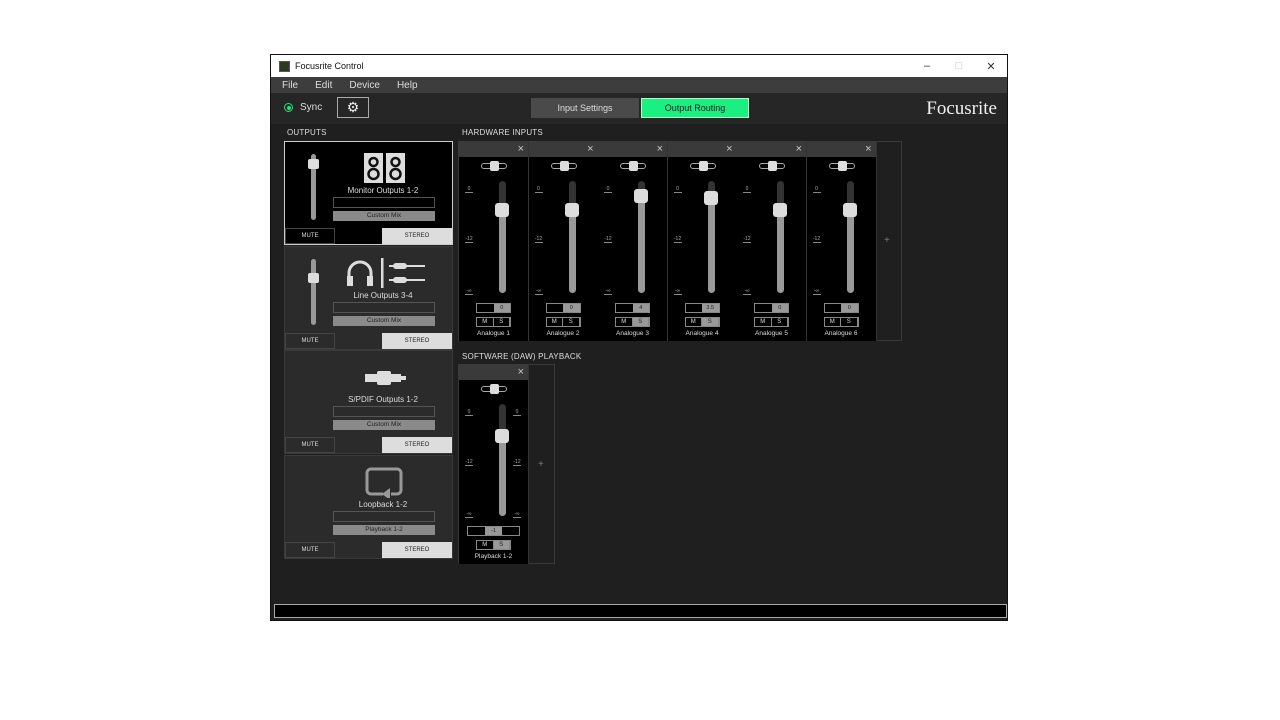 The height and width of the screenshot is (720, 1280). I want to click on gain-value: 3.5, so click(702, 308).